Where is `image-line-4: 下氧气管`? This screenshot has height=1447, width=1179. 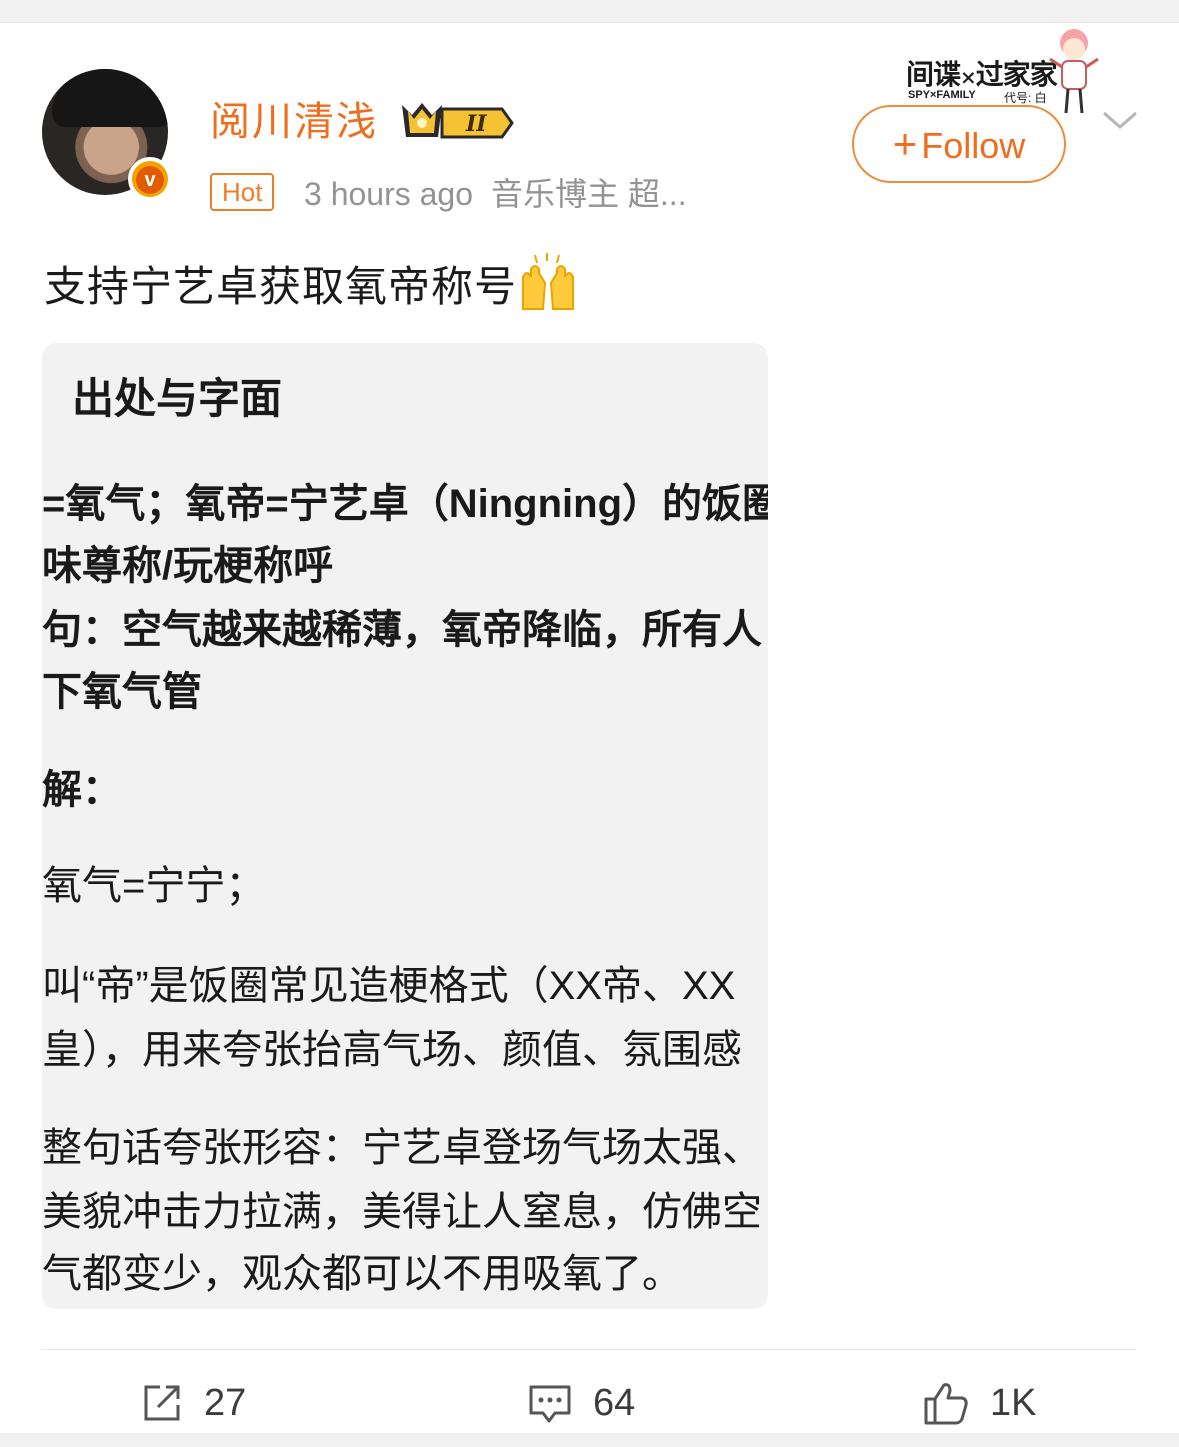
image-line-4: 下氧气管 is located at coordinates (122, 692).